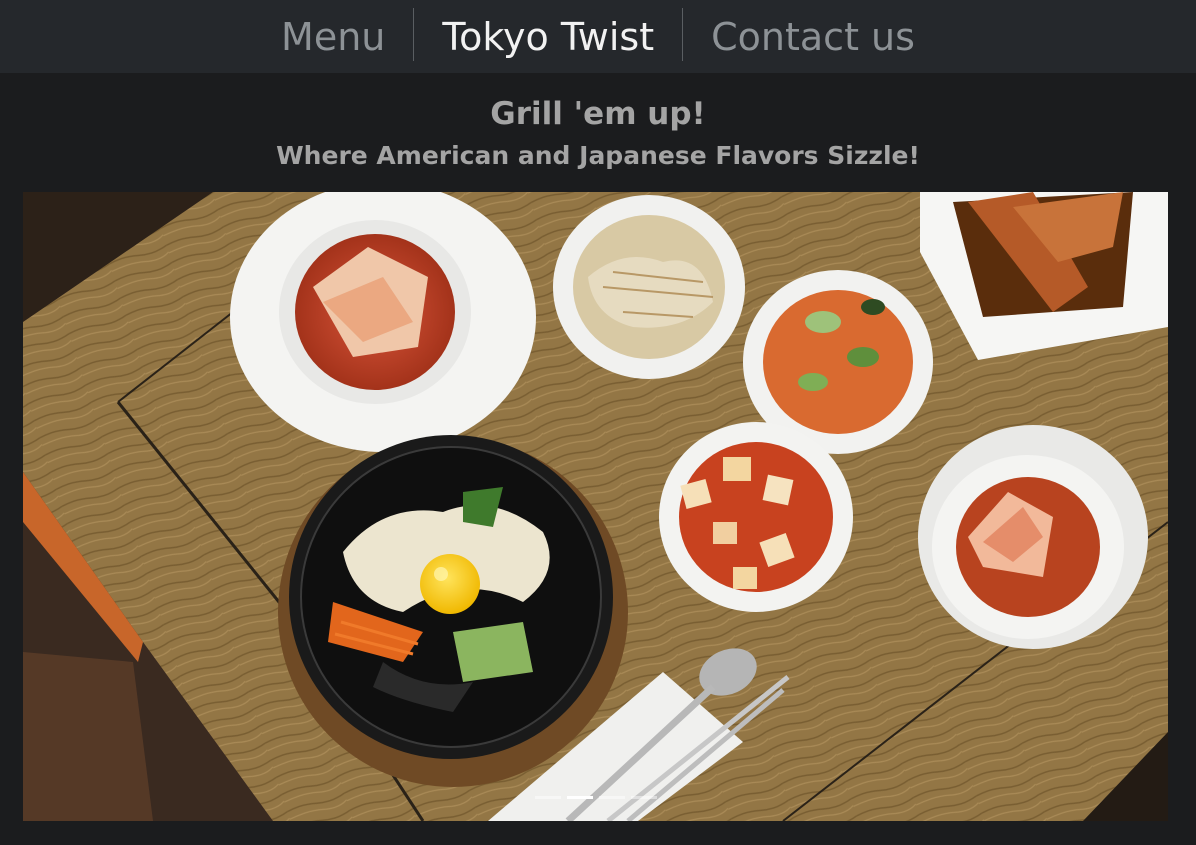 The width and height of the screenshot is (1196, 845). I want to click on hero-title: Grill 'em up!, so click(598, 114).